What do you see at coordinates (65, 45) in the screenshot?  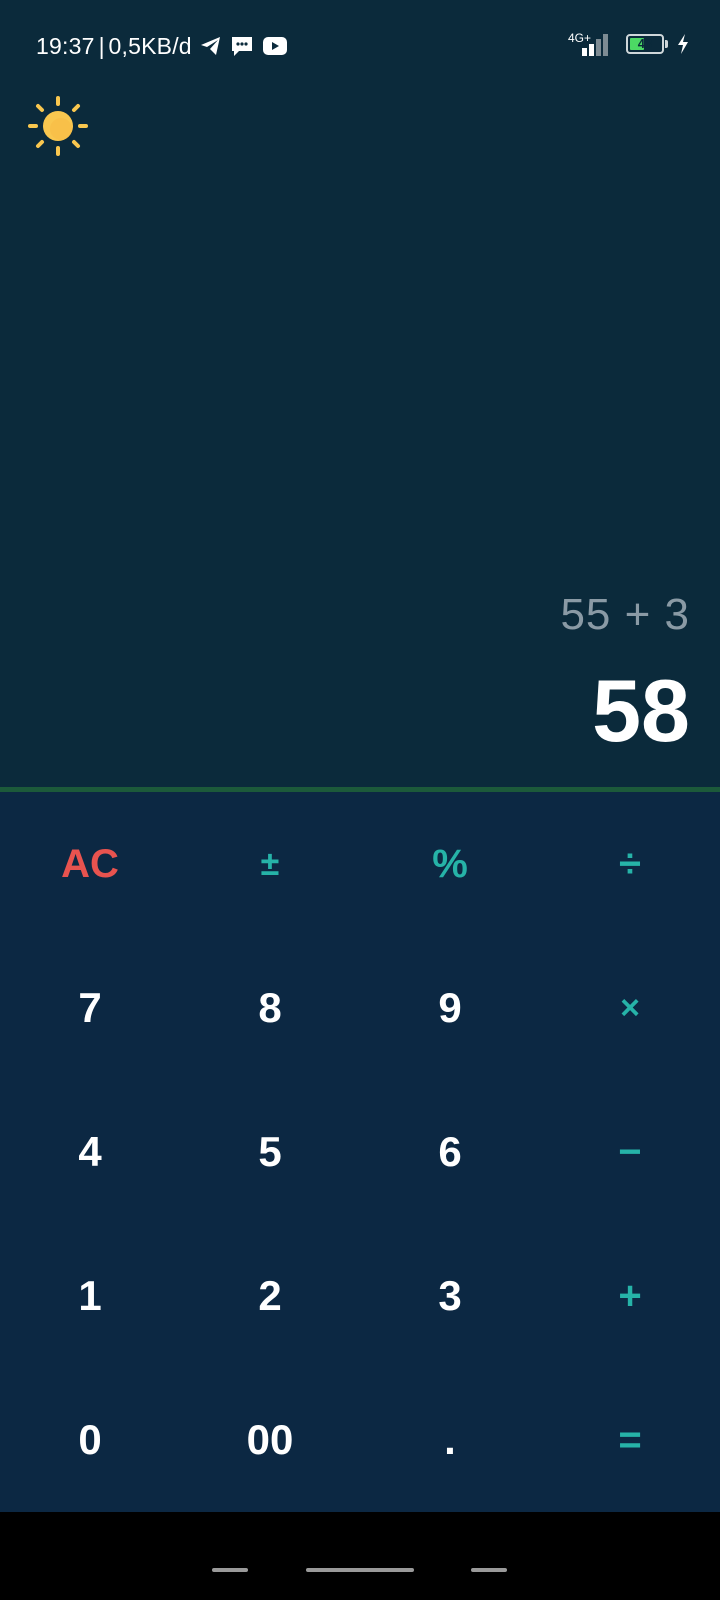 I see `status-time: 19:37` at bounding box center [65, 45].